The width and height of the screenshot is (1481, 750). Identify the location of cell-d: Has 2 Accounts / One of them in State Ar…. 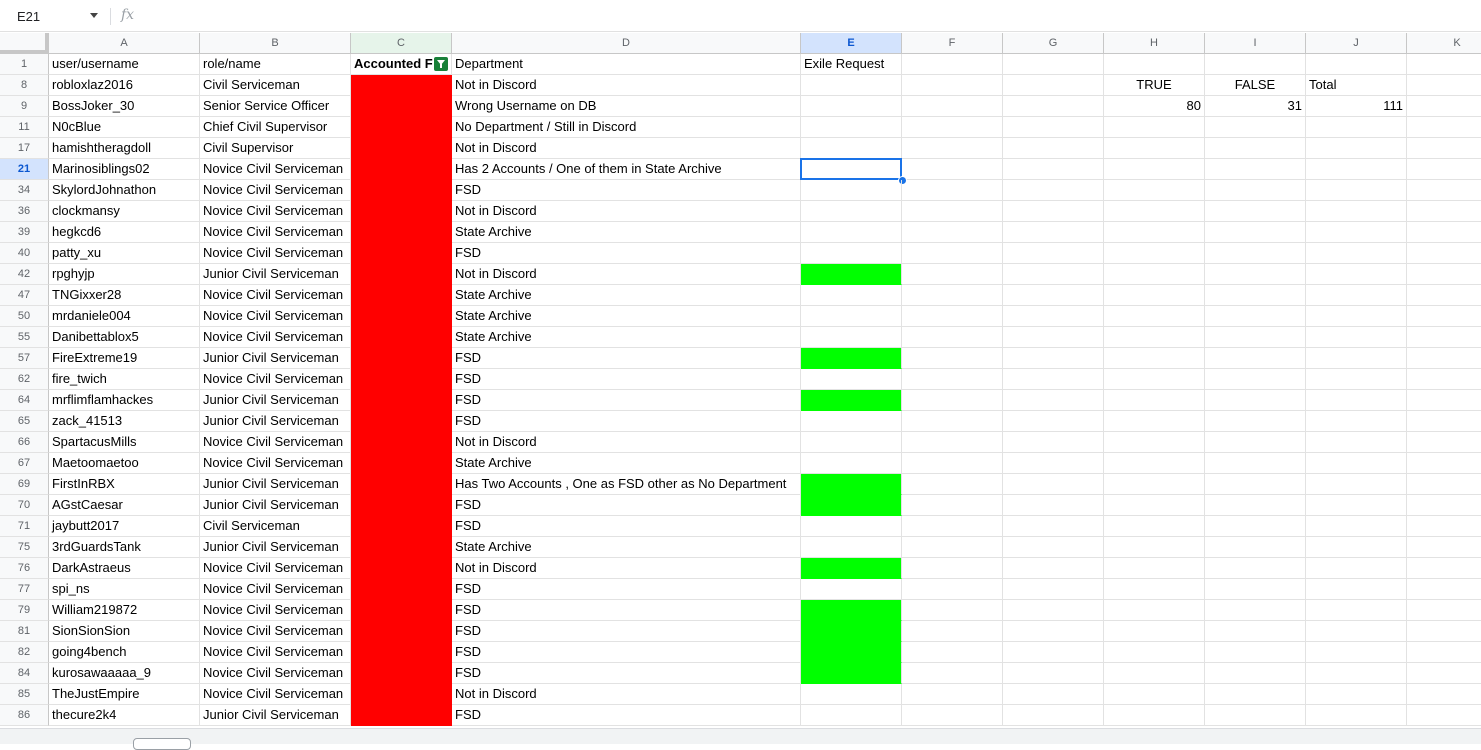
(626, 169).